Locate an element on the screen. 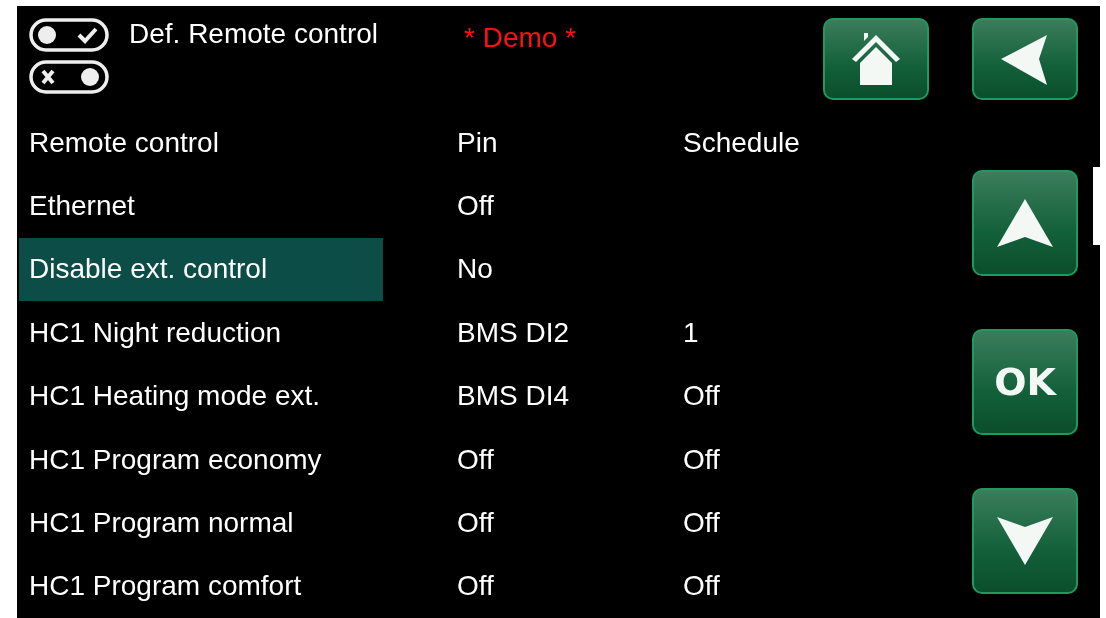  table-cell-text: 1 is located at coordinates (691, 332).